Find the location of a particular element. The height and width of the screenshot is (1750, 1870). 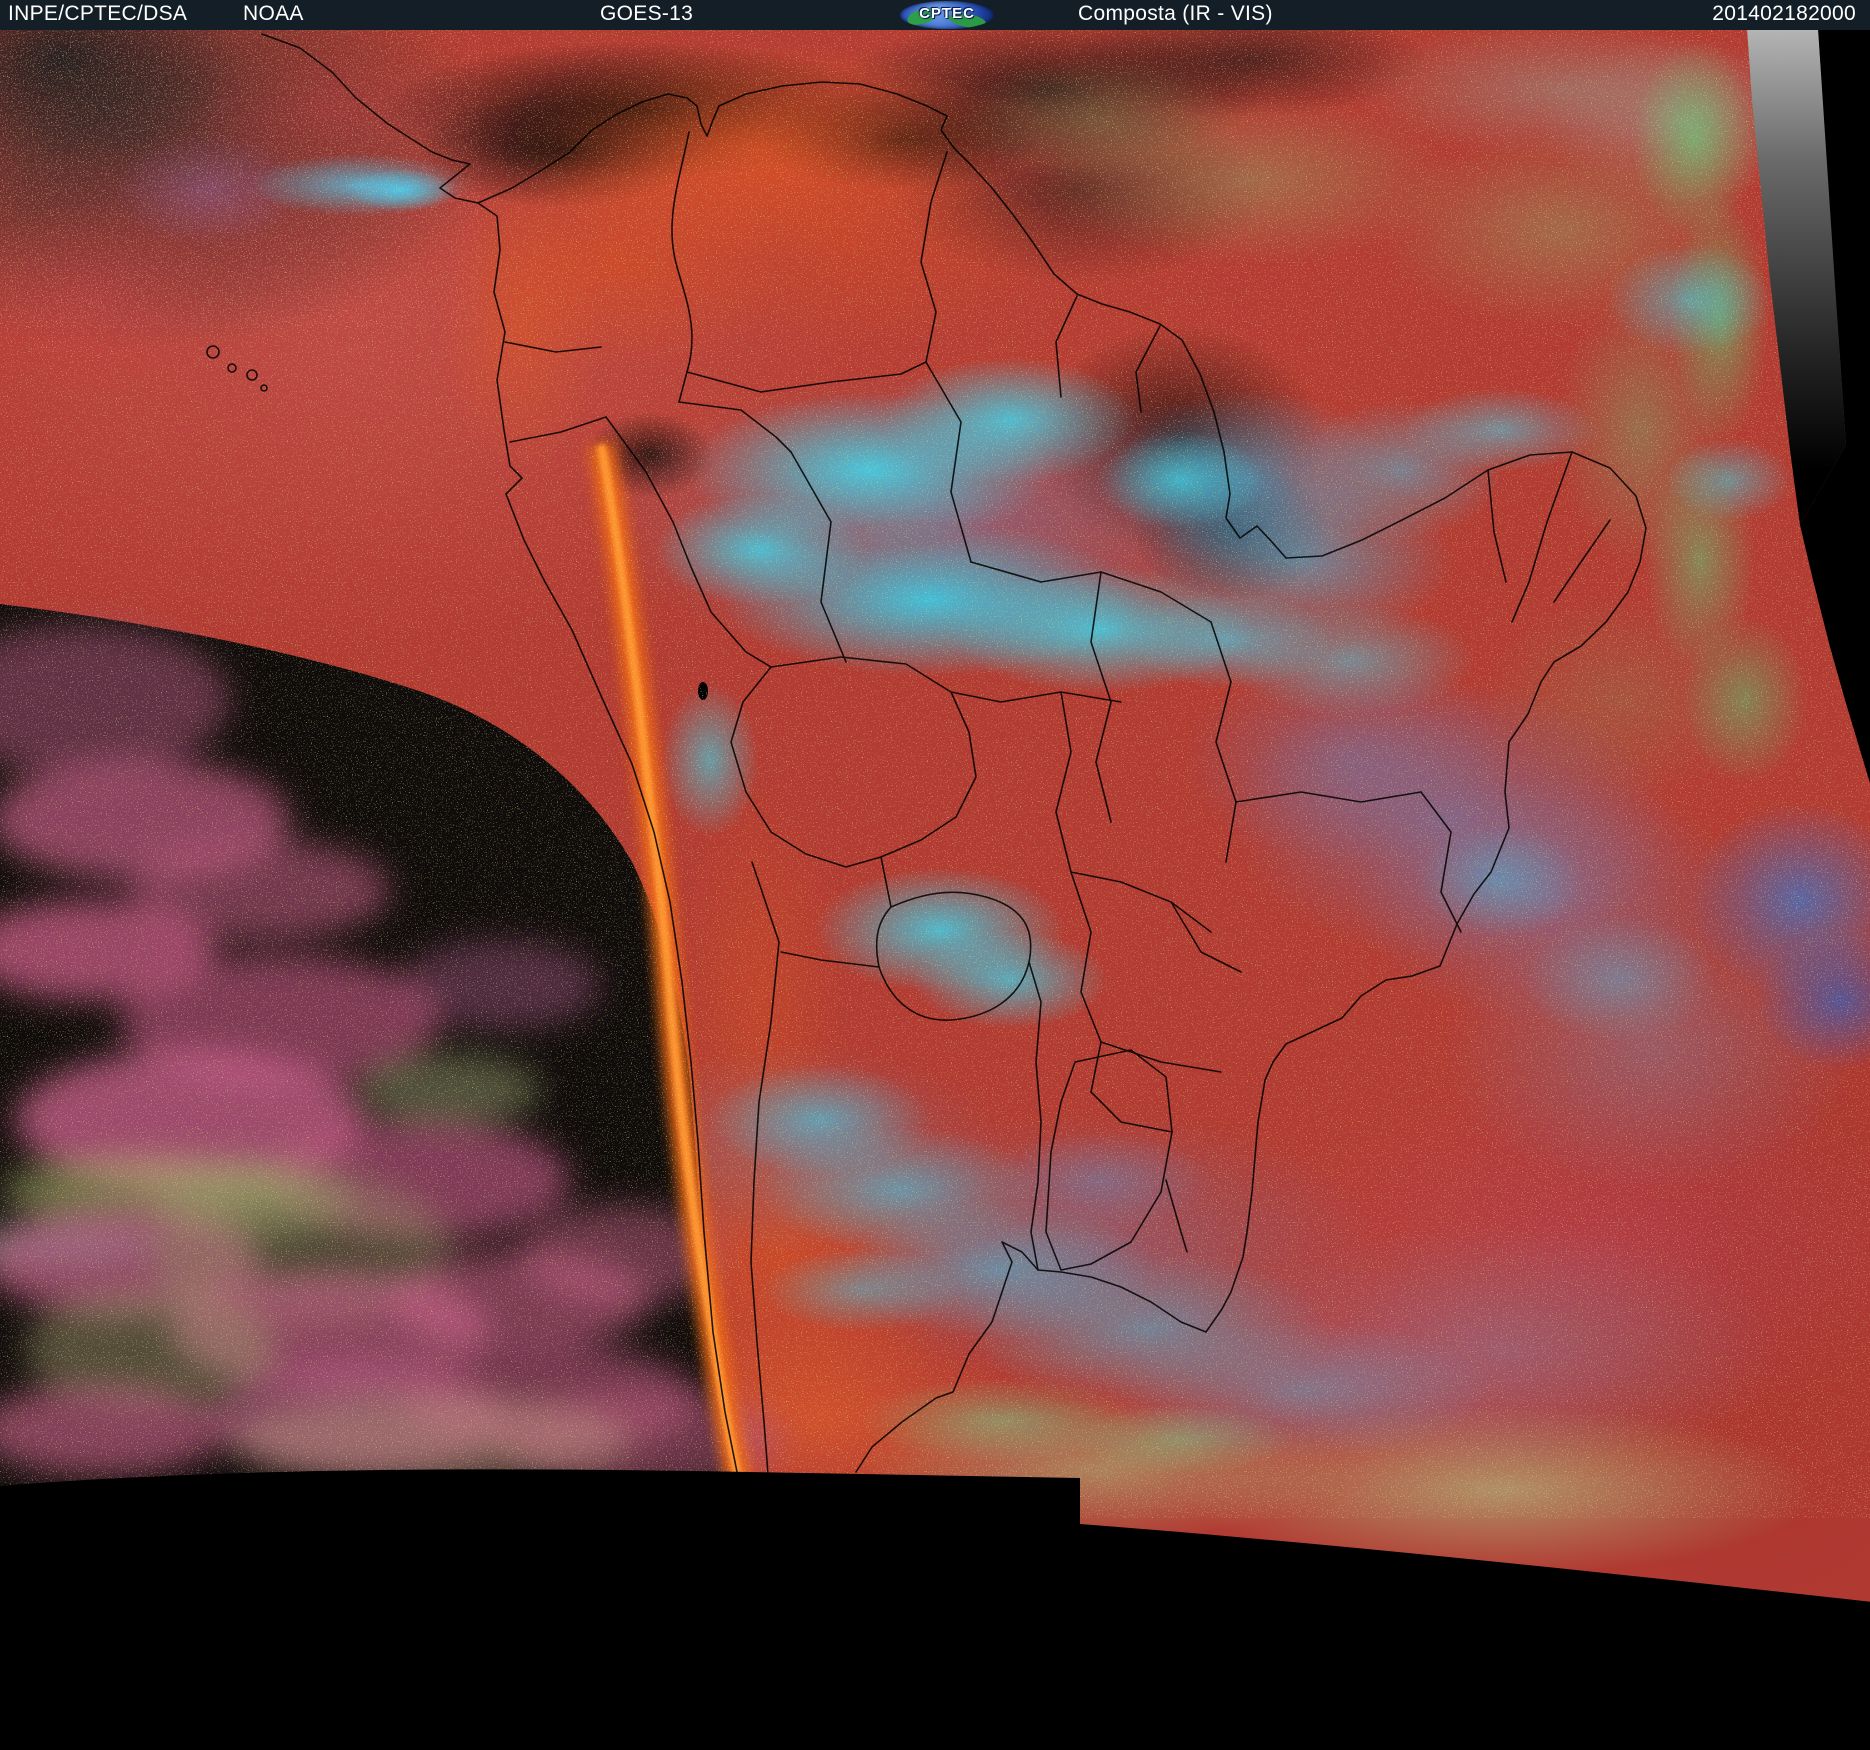

satellite-label: GOES-13 is located at coordinates (647, 13).